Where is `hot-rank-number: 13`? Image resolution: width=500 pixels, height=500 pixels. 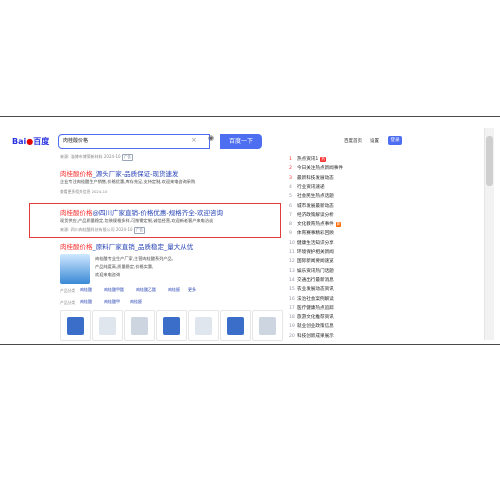
hot-rank-number: 13 is located at coordinates (292, 271).